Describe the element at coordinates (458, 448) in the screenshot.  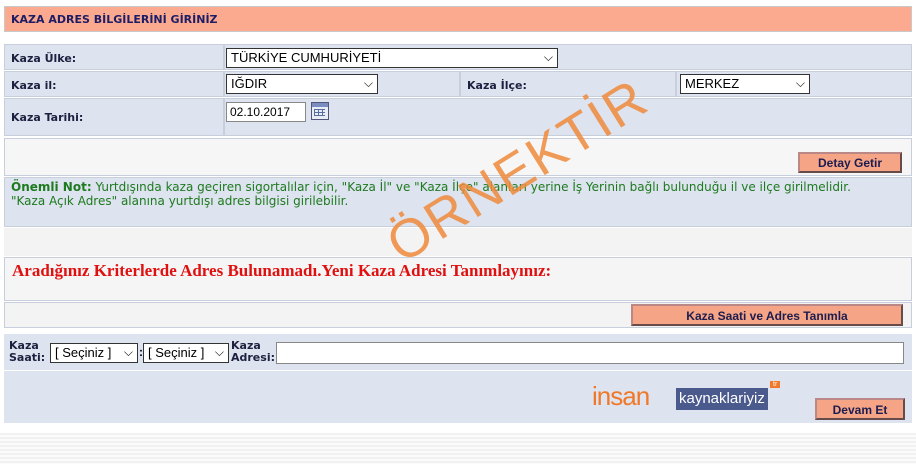
I see `page-bottom` at that location.